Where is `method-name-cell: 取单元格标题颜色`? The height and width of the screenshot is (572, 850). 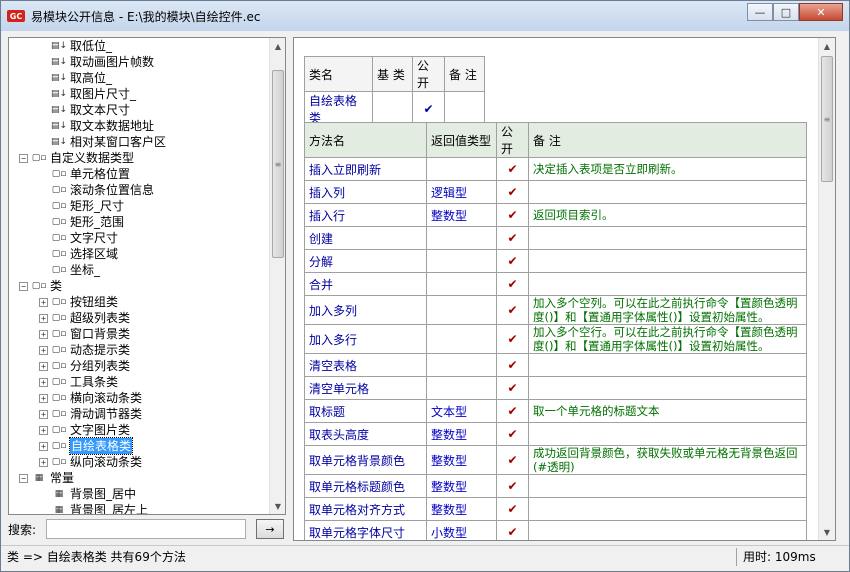 method-name-cell: 取单元格标题颜色 is located at coordinates (365, 486).